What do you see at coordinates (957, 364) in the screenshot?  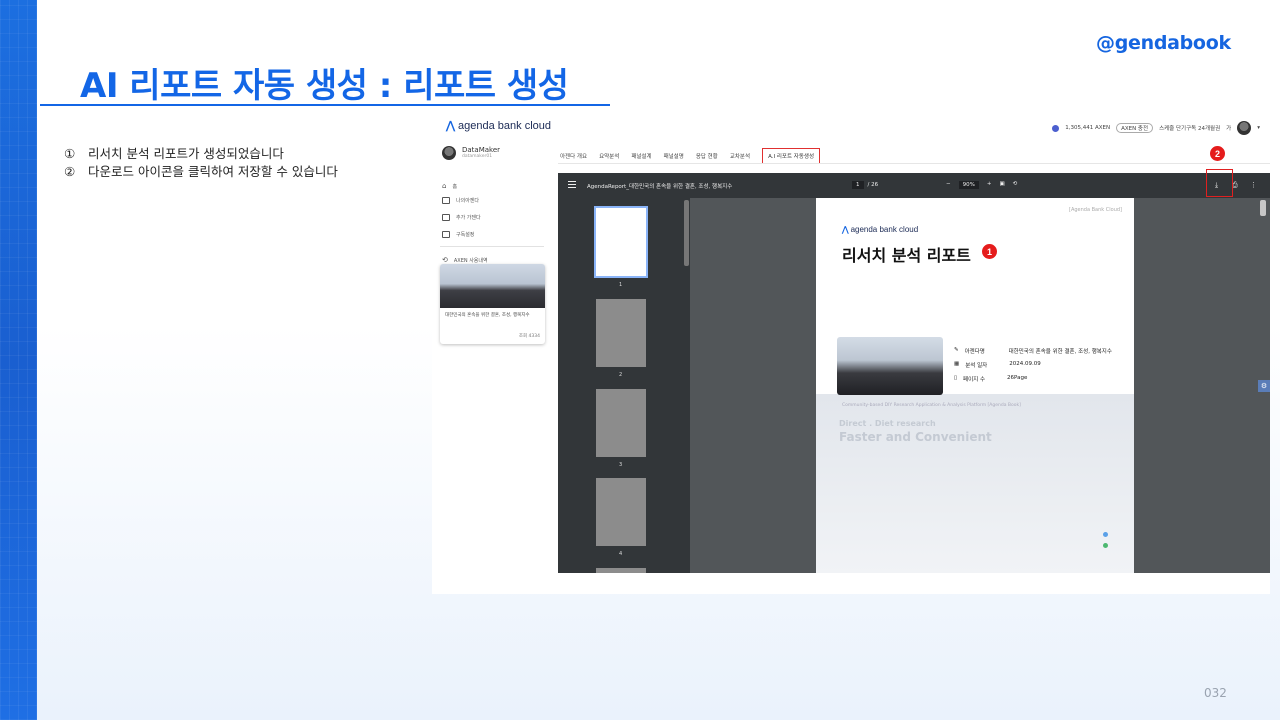 I see `calendar-icon: ▦` at bounding box center [957, 364].